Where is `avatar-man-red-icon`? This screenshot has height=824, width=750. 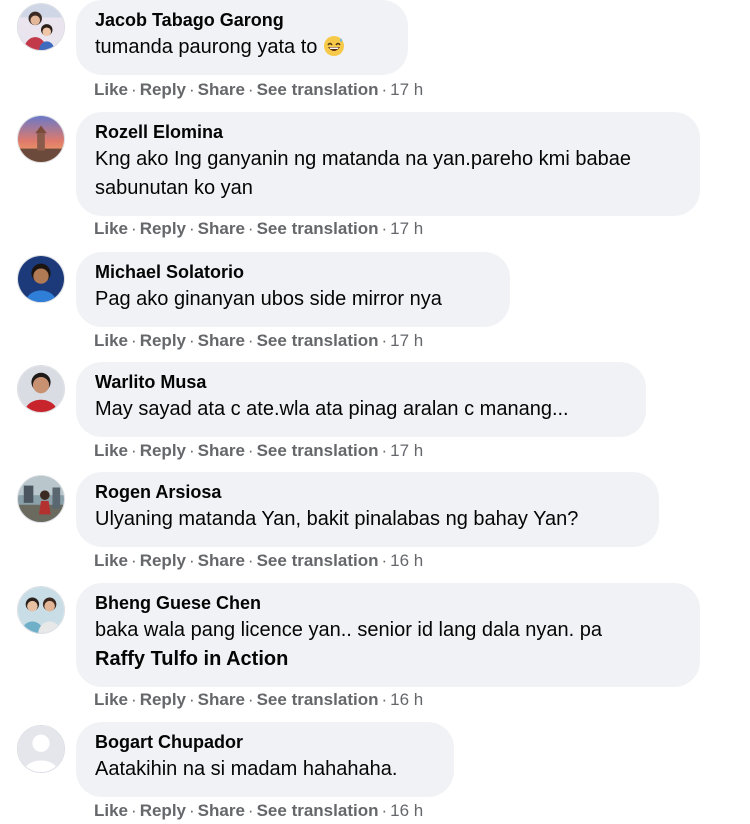
avatar-man-red-icon is located at coordinates (41, 389).